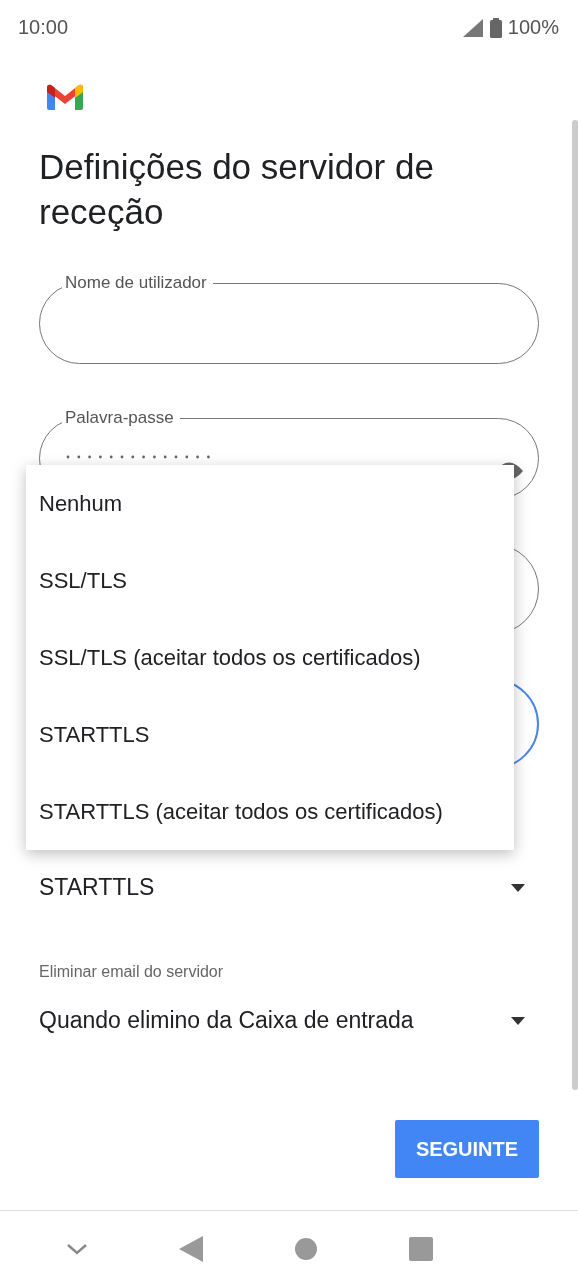 This screenshot has height=1286, width=578. What do you see at coordinates (76, 1248) in the screenshot?
I see `chevron-down-icon` at bounding box center [76, 1248].